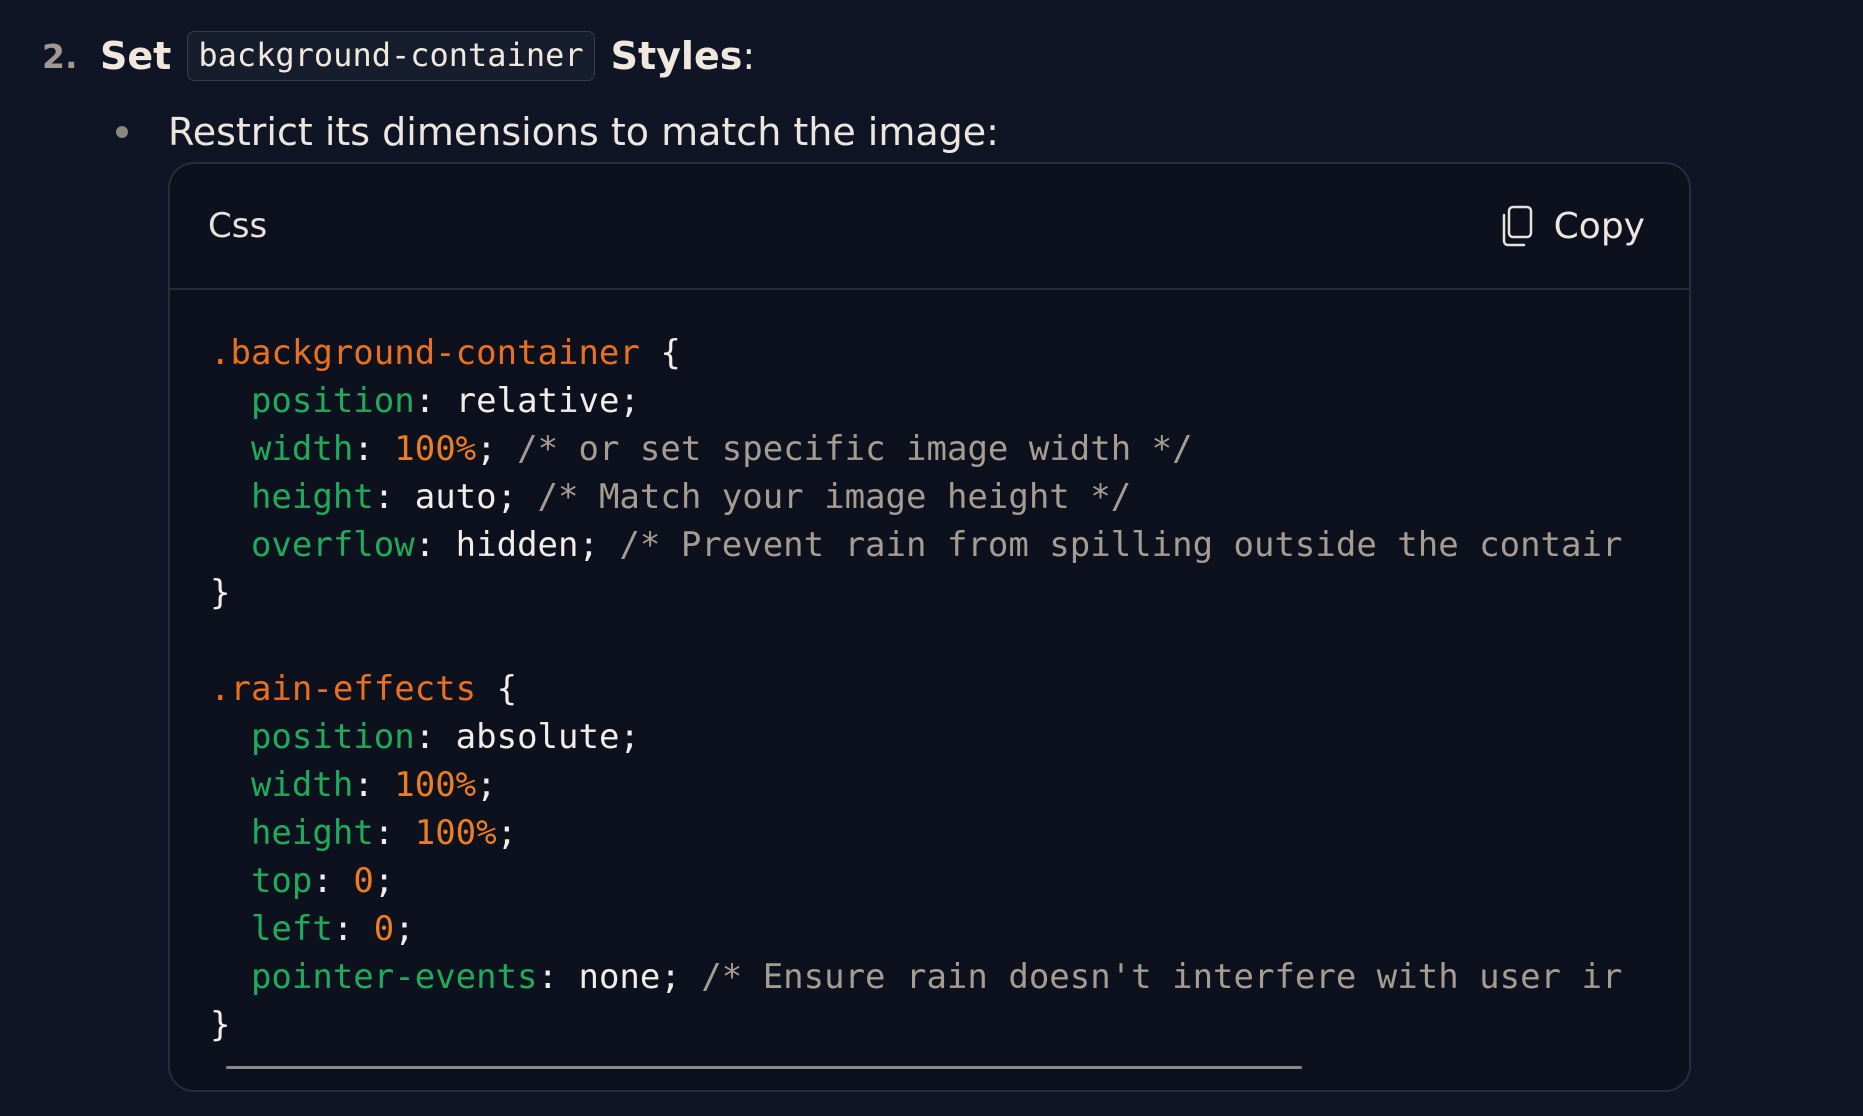 The width and height of the screenshot is (1863, 1116). Describe the element at coordinates (291, 929) in the screenshot. I see `code-token: left` at that location.